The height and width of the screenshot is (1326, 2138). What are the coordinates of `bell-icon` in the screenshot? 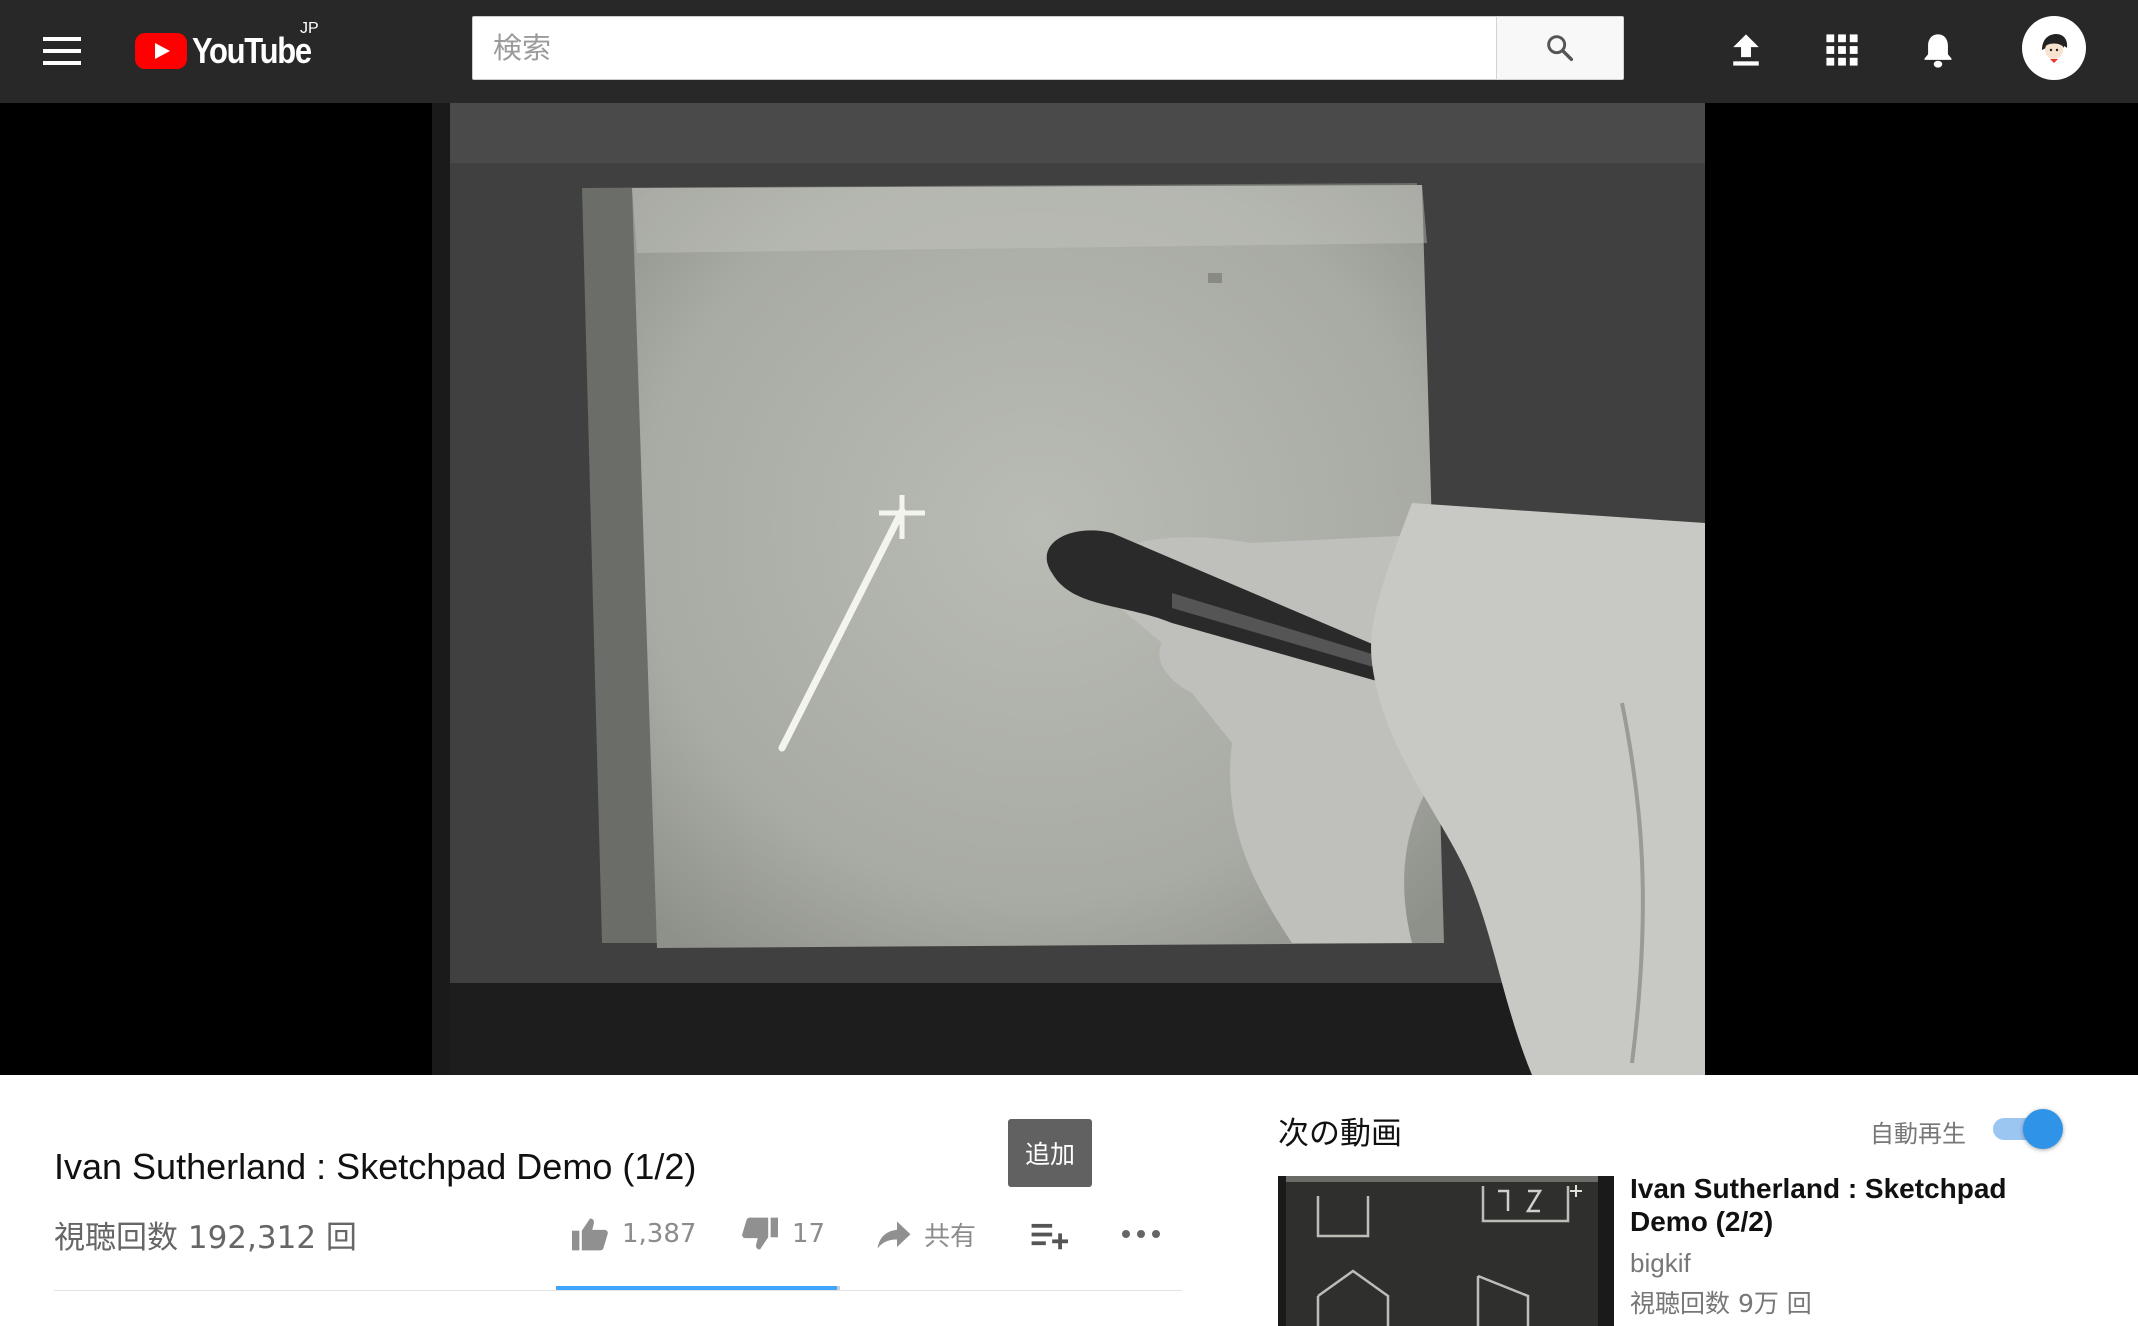 It's located at (1938, 51).